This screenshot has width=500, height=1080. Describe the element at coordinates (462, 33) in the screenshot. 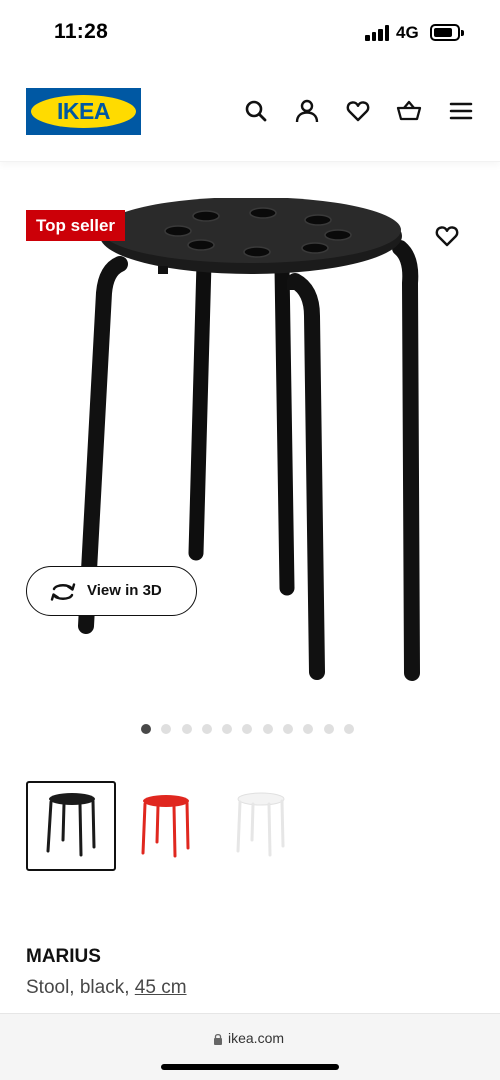

I see `battery-tip` at that location.